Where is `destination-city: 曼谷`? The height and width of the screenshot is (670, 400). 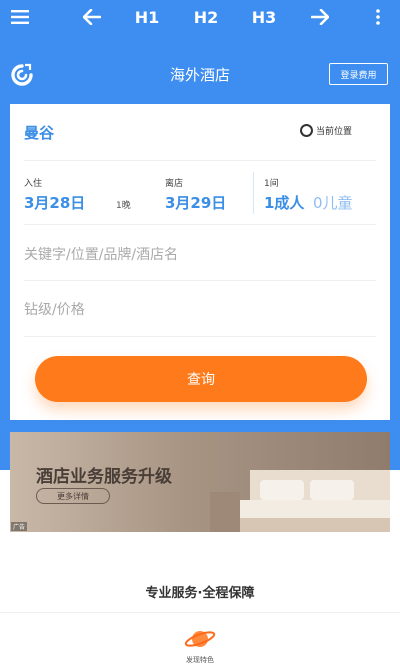 destination-city: 曼谷 is located at coordinates (39, 132).